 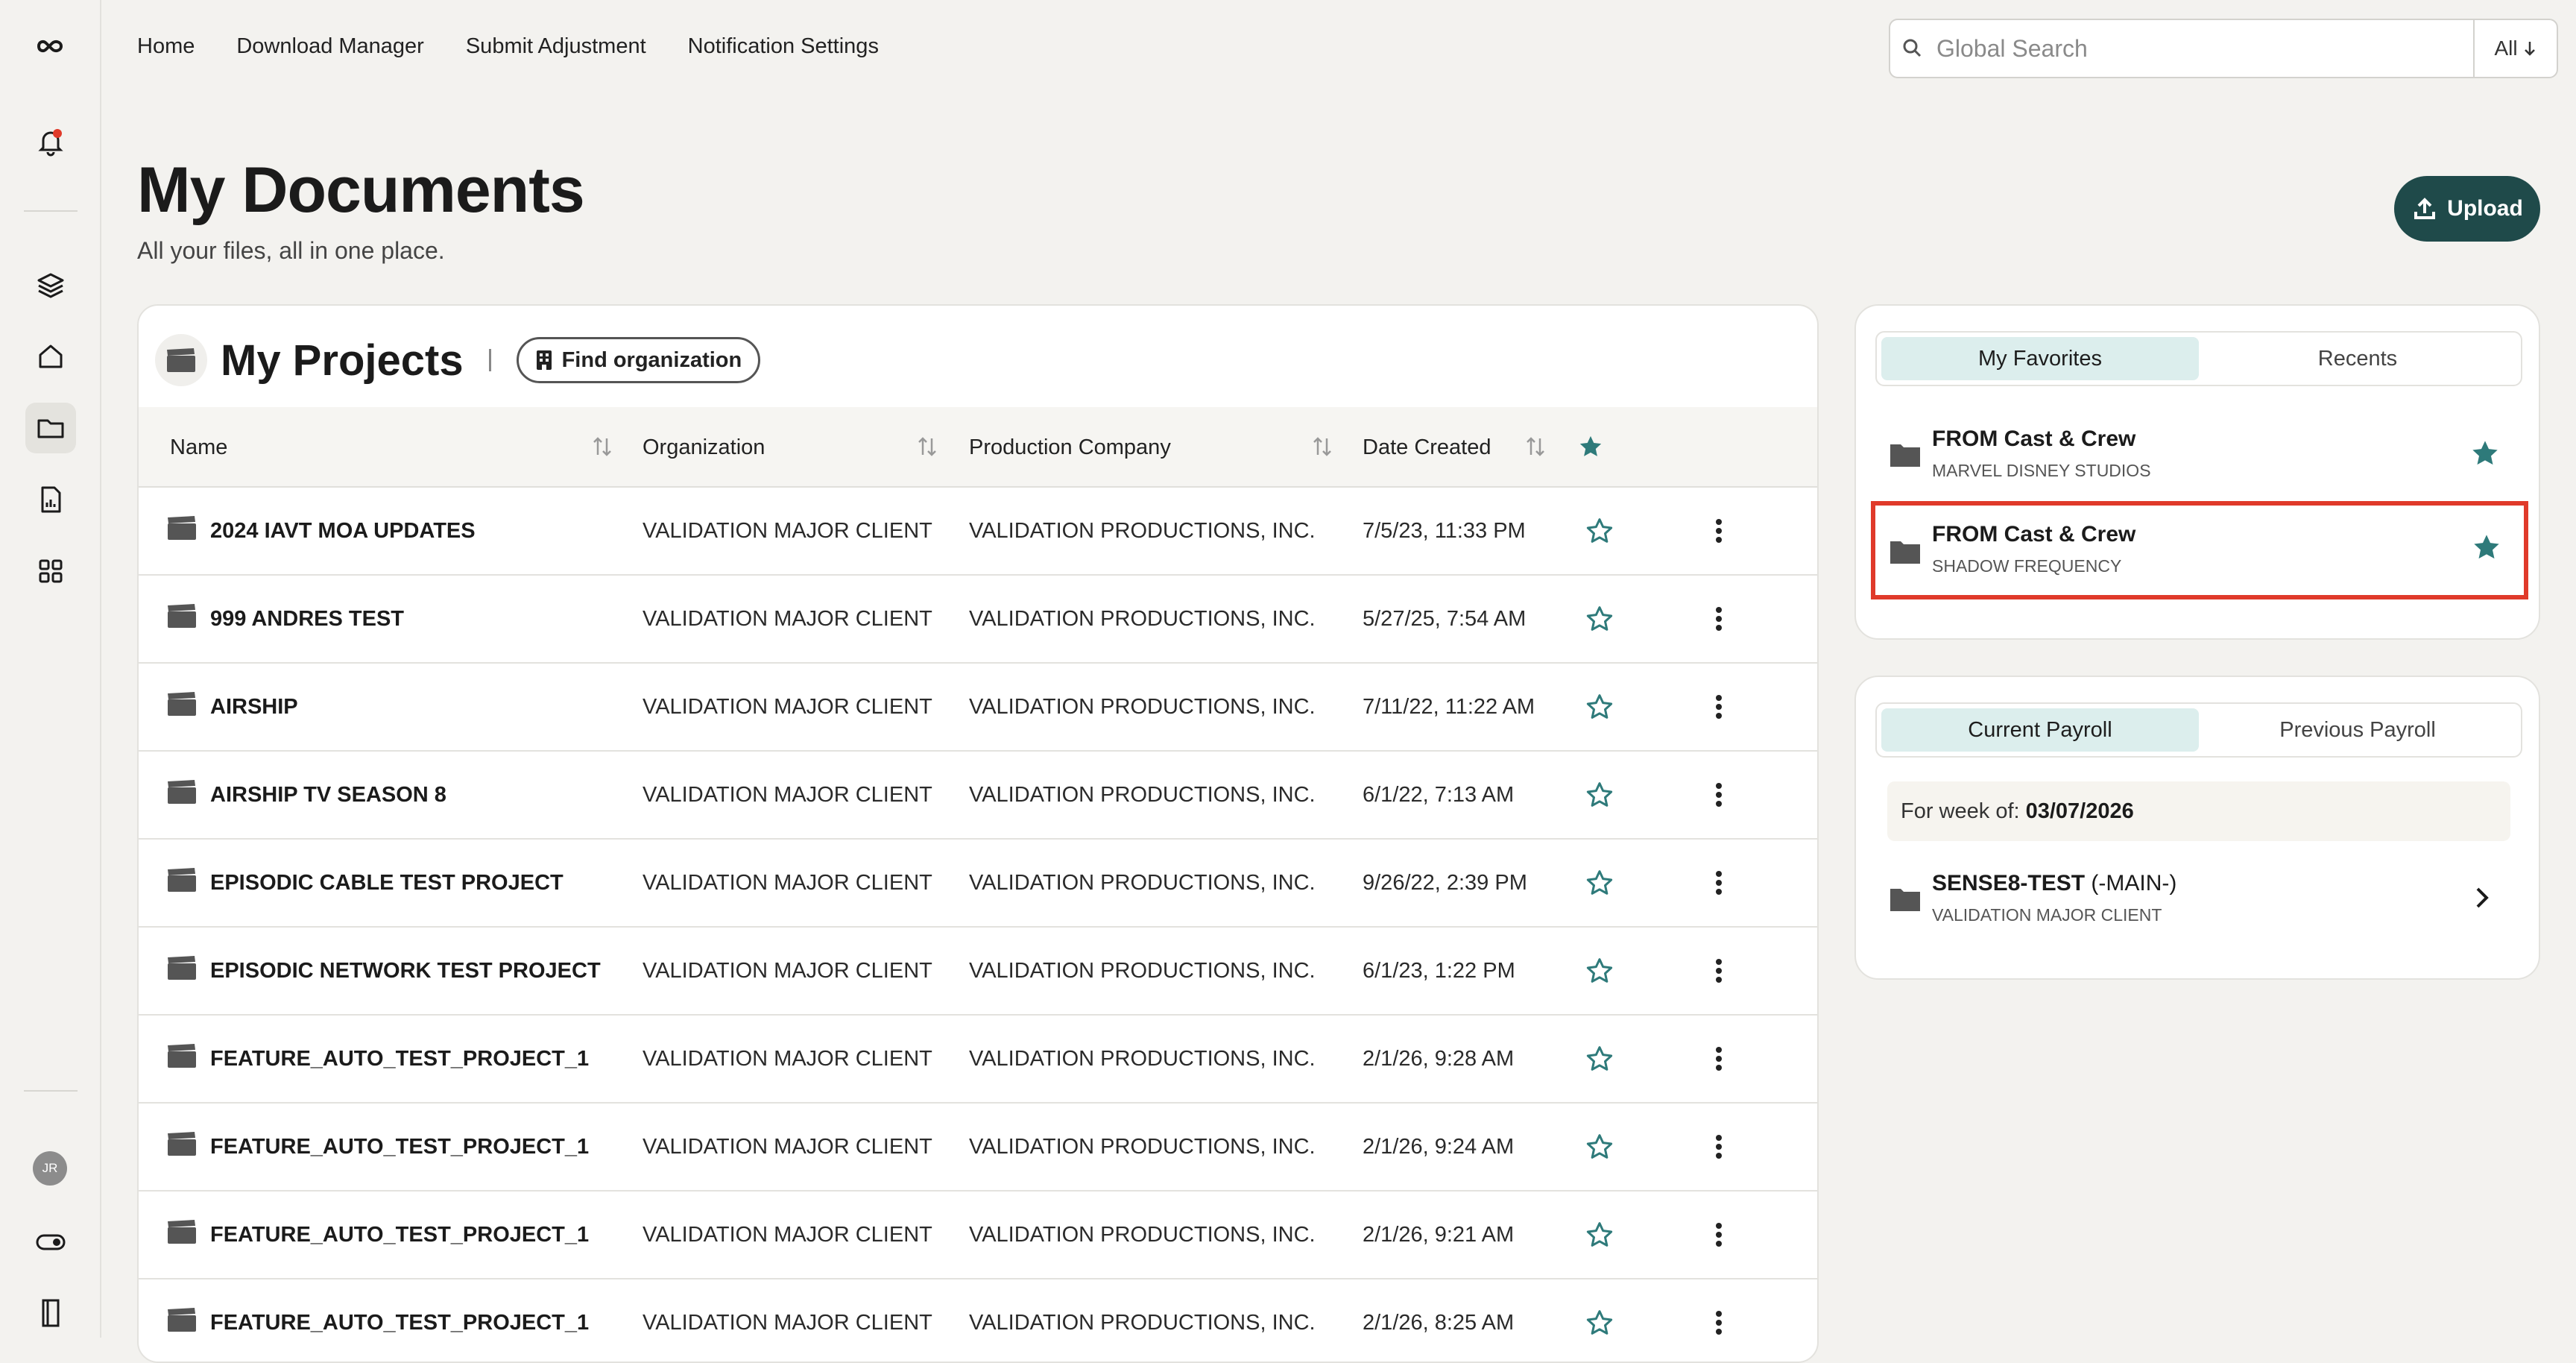 I want to click on projects-header: My Projects Find organization, so click(x=458, y=360).